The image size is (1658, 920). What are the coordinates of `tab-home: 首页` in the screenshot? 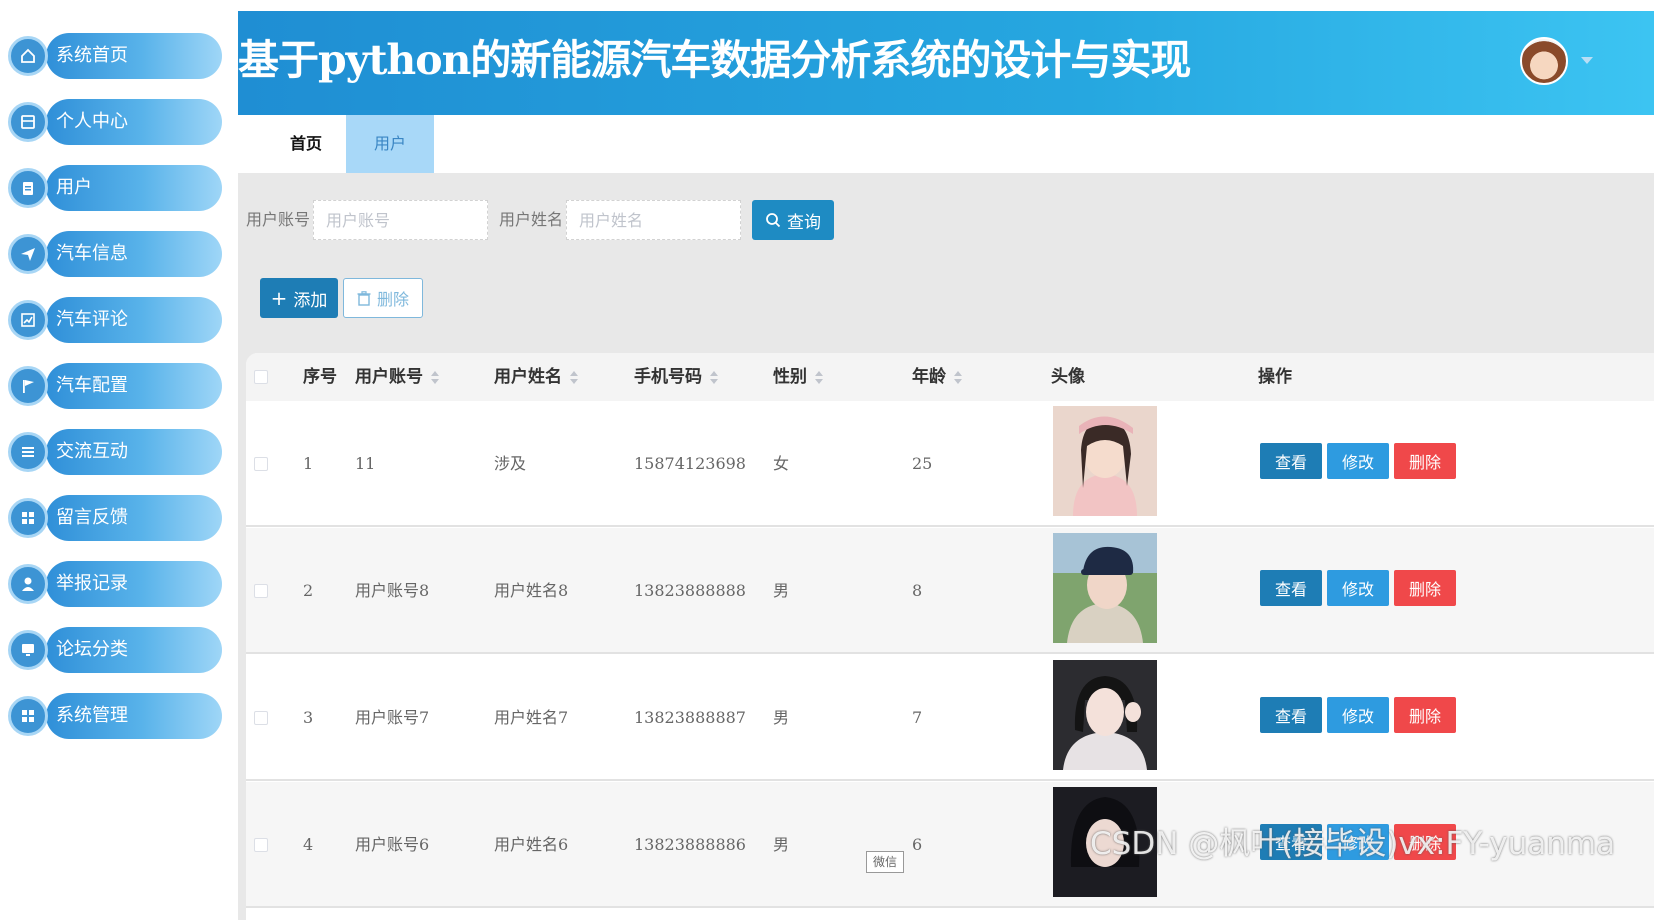 It's located at (306, 144).